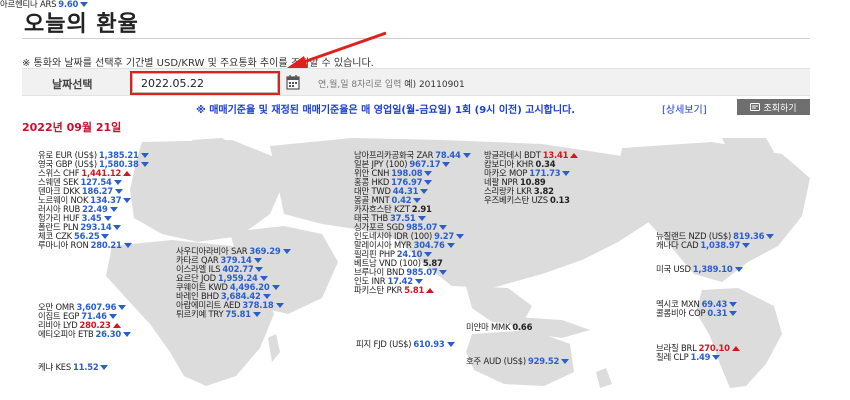  Describe the element at coordinates (63, 245) in the screenshot. I see `currency-label: 루마니아 RON` at that location.